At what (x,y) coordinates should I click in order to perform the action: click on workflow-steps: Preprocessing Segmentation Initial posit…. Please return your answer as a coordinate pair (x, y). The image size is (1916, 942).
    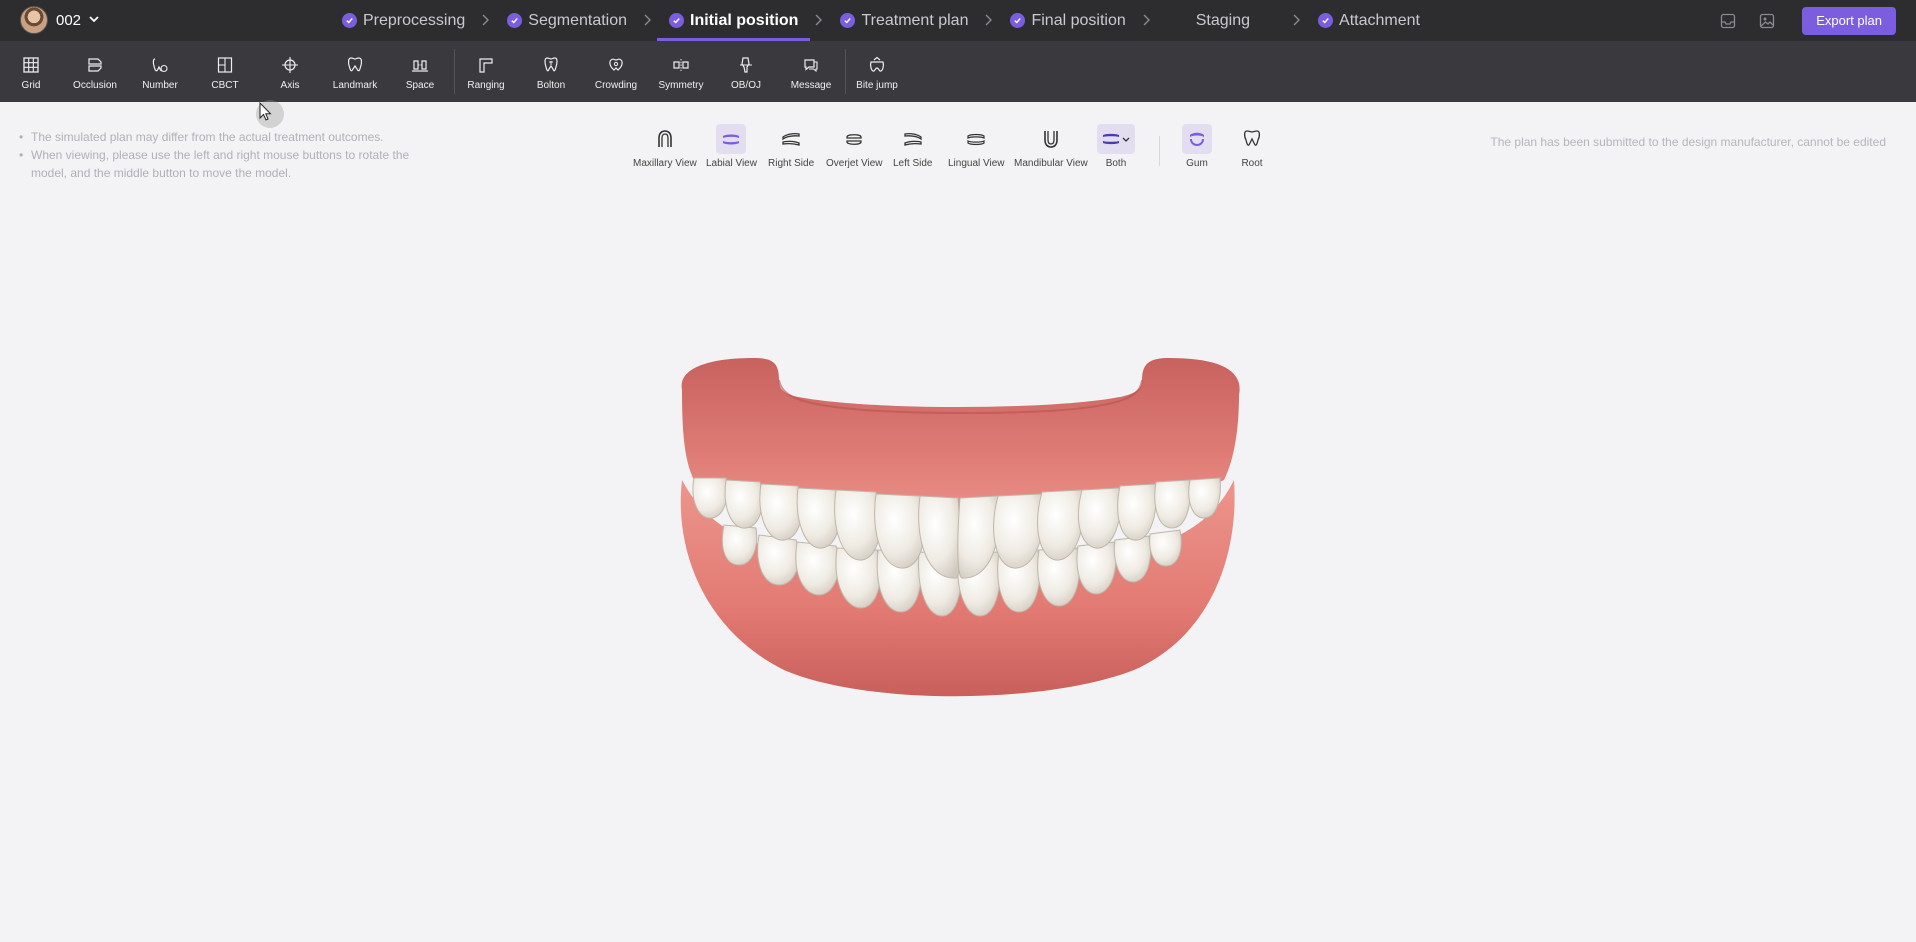
    Looking at the image, I should click on (881, 20).